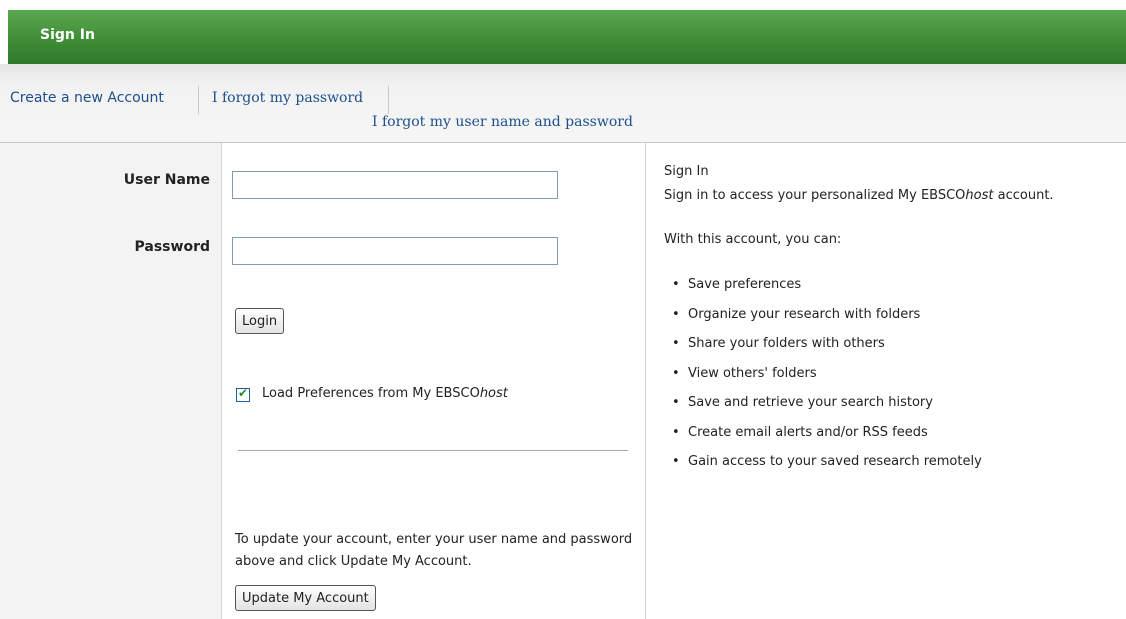 This screenshot has height=619, width=1126. Describe the element at coordinates (166, 180) in the screenshot. I see `username-label: User Name` at that location.